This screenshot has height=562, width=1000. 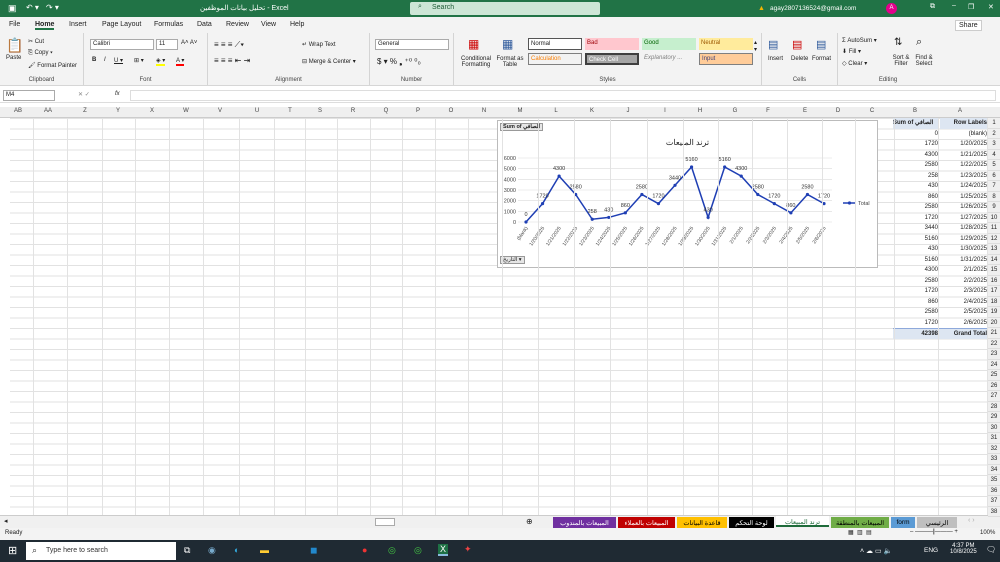 I want to click on pivot-value: 0, so click(x=915, y=134).